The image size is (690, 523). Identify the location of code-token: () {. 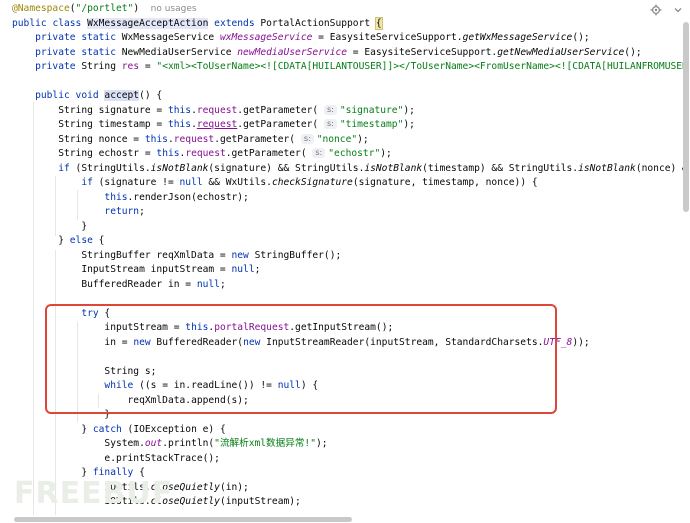
(151, 95).